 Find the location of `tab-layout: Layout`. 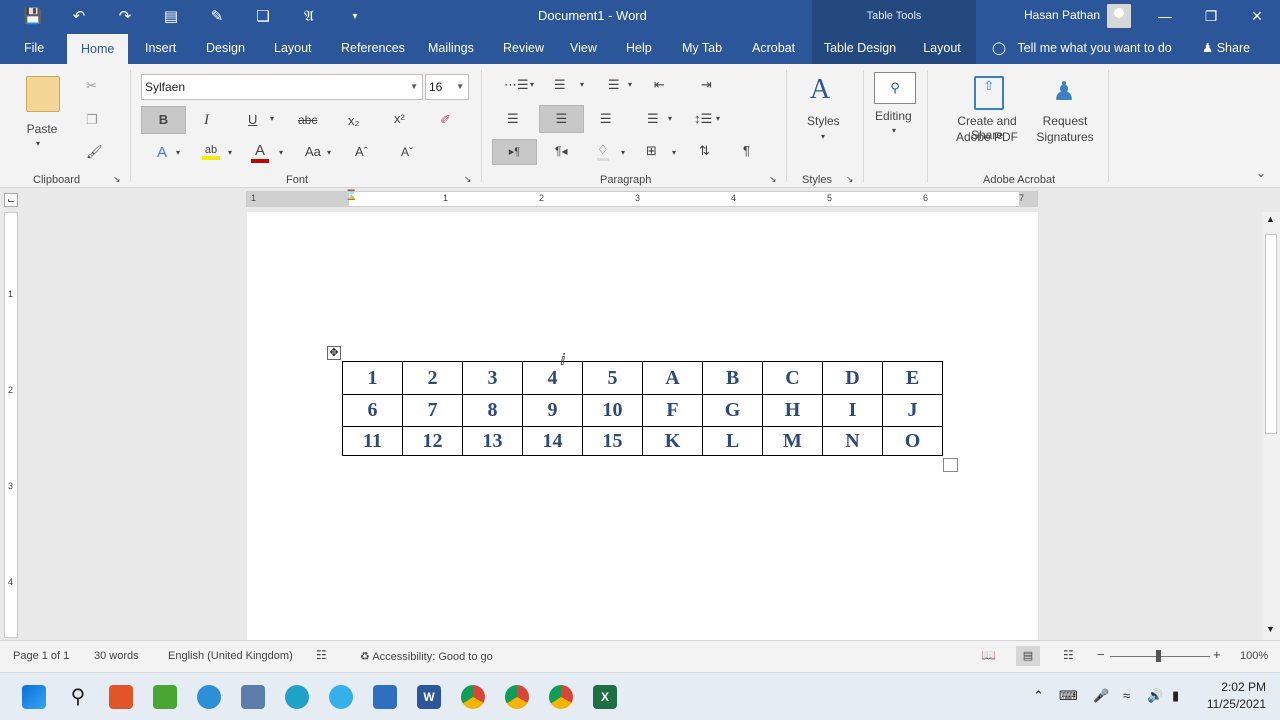

tab-layout: Layout is located at coordinates (293, 48).